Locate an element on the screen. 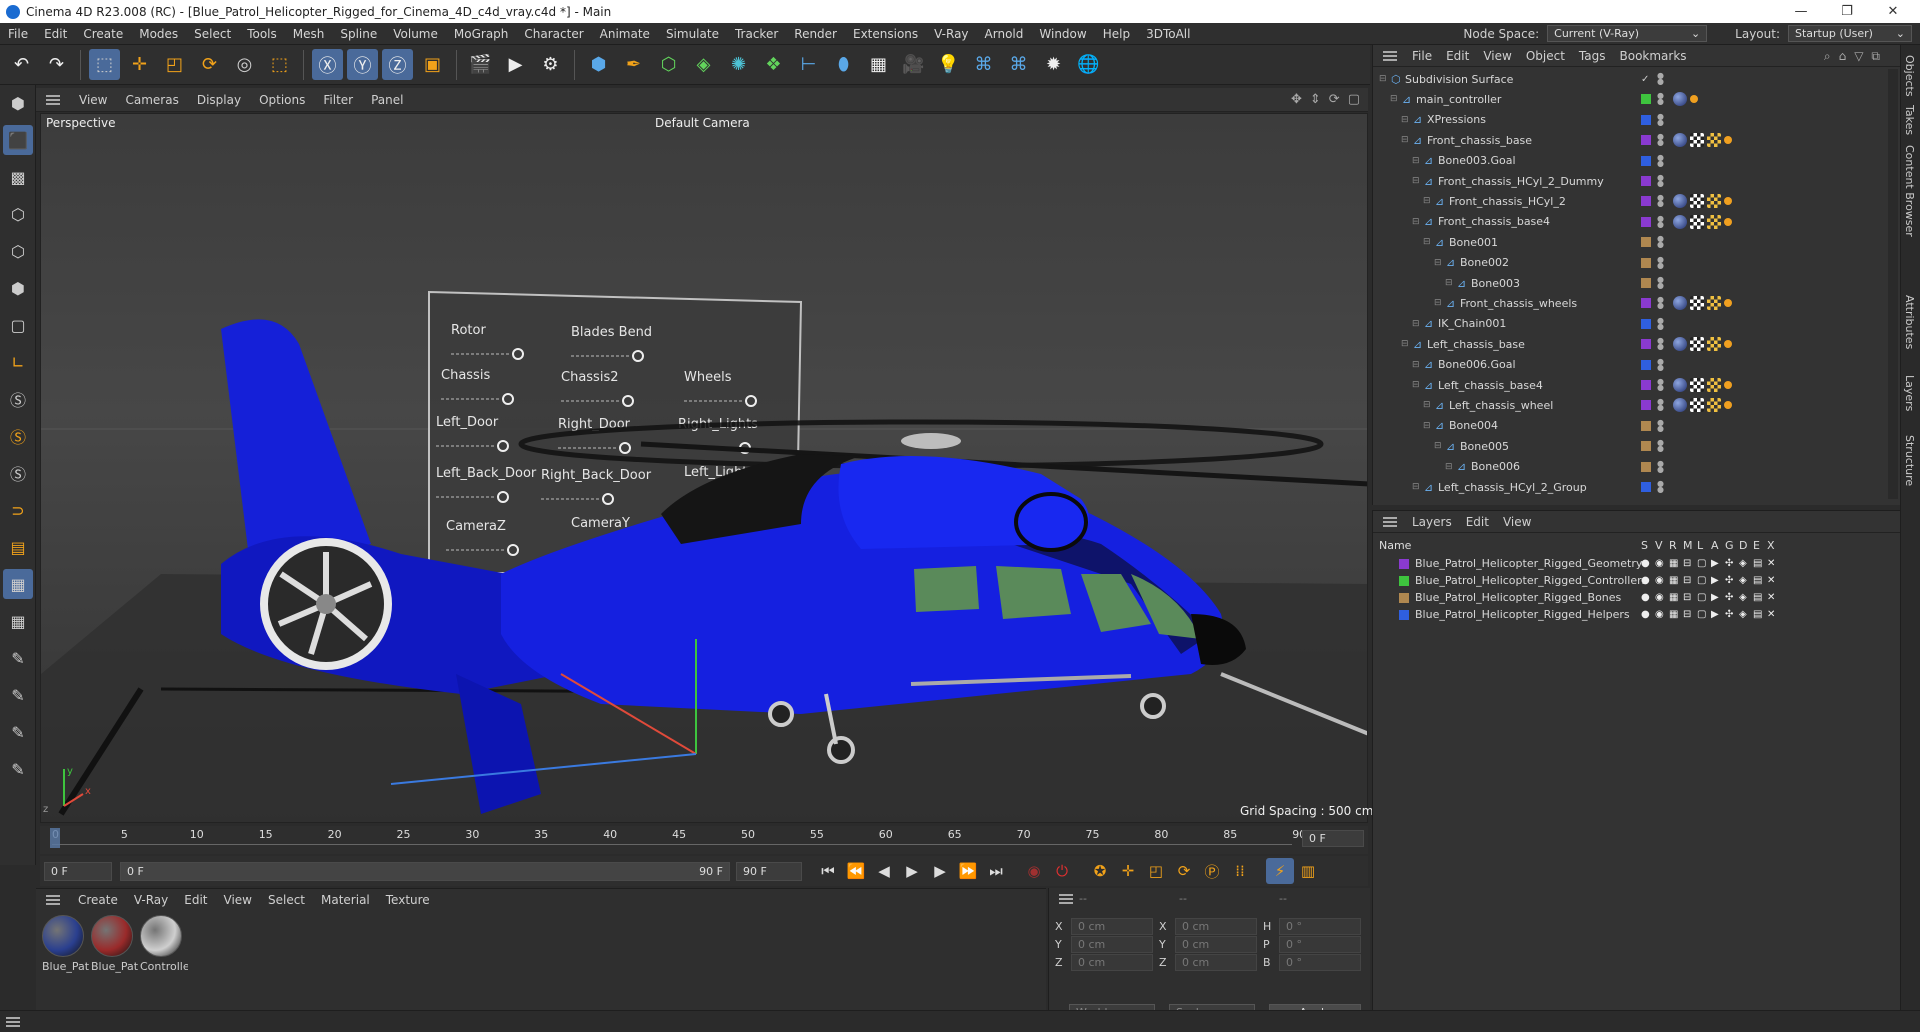 The height and width of the screenshot is (1032, 1920). key-scale-icon: ◰ is located at coordinates (1156, 871).